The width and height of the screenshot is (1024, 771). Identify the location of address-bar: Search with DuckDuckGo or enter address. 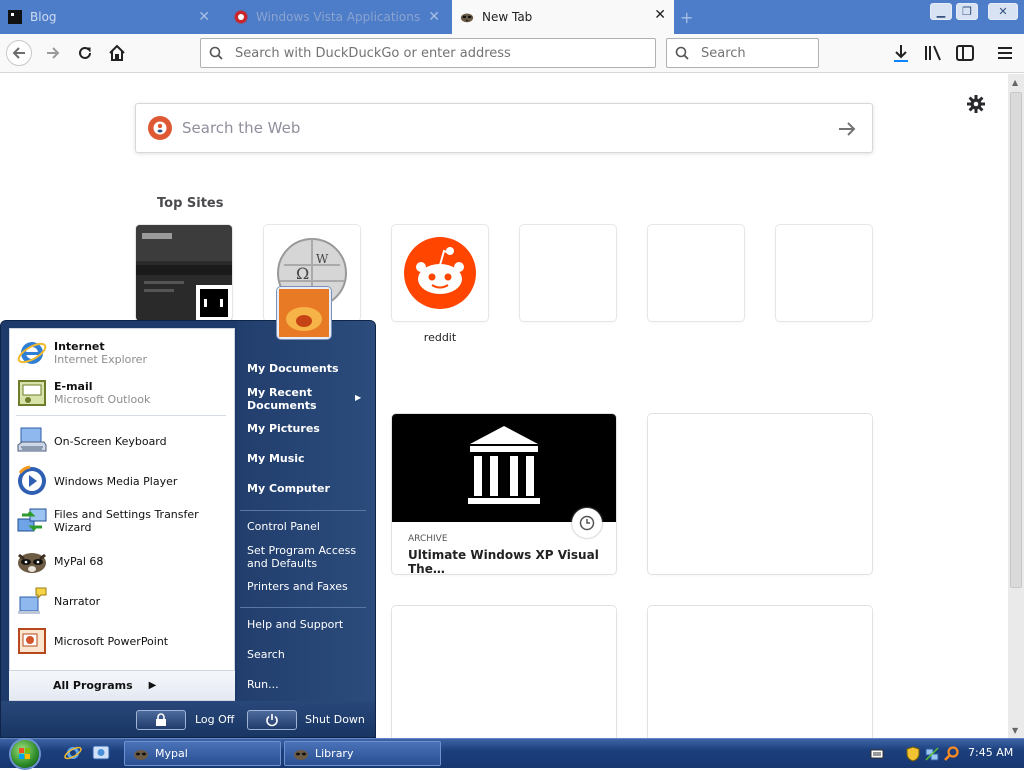
(428, 53).